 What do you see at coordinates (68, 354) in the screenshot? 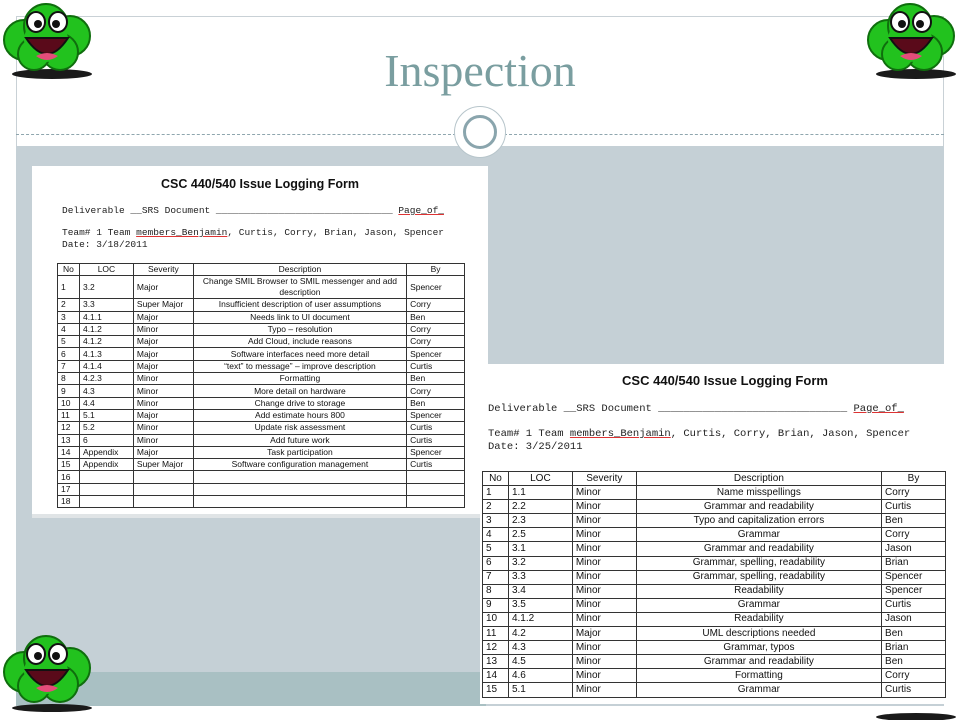
I see `table-cell: 6` at bounding box center [68, 354].